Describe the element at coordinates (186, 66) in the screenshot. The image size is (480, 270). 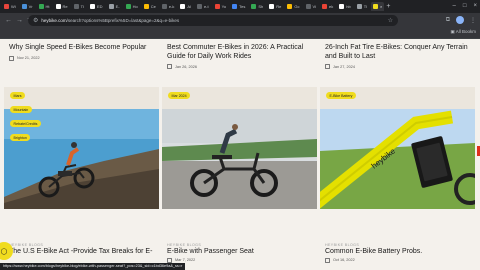
I see `post-date: Jan 26, 2026` at that location.